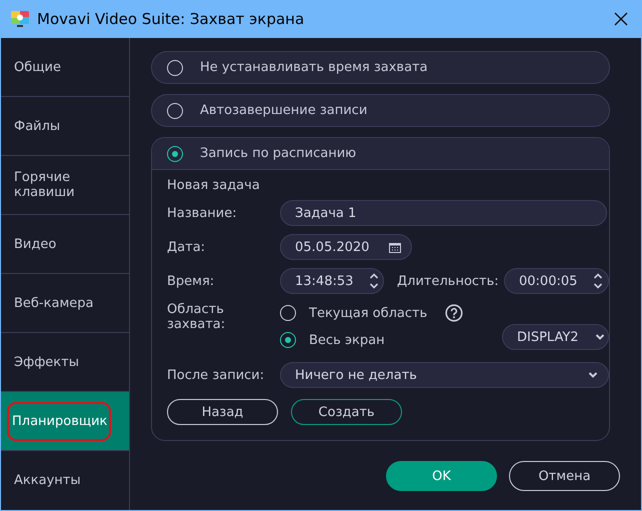 This screenshot has width=642, height=511. I want to click on duration-field: 00:00:05, so click(556, 281).